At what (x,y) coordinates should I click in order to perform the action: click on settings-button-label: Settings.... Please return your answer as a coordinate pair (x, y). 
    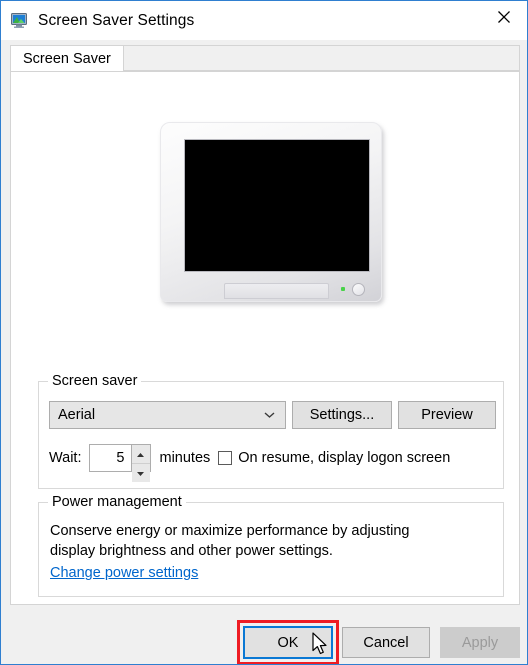
    Looking at the image, I should click on (342, 415).